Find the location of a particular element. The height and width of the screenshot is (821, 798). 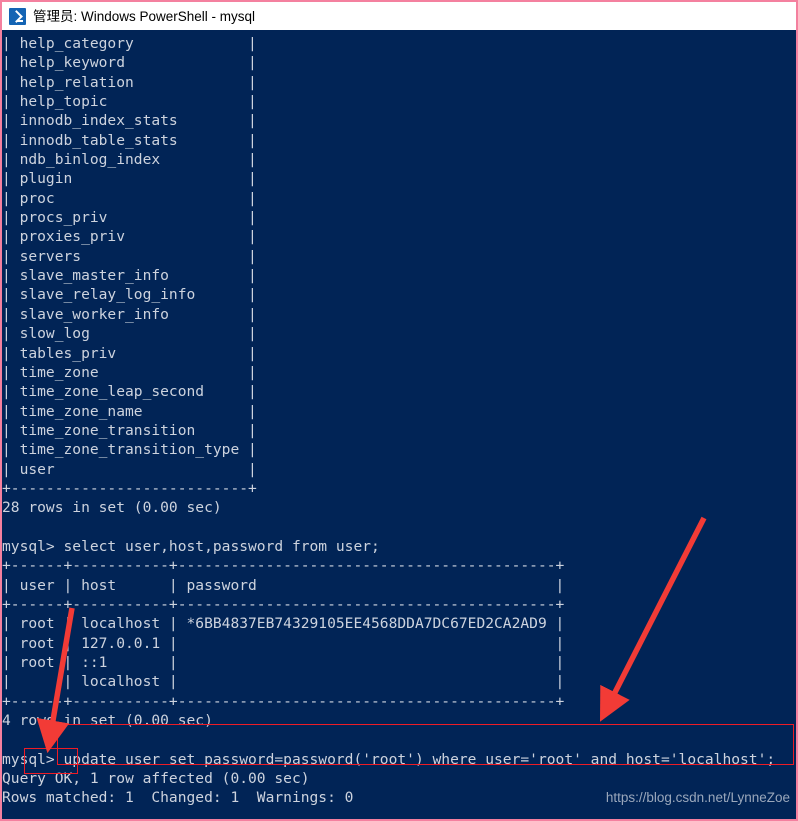

window-titlebar: 管理员: Windows PowerShell - mysql is located at coordinates (399, 16).